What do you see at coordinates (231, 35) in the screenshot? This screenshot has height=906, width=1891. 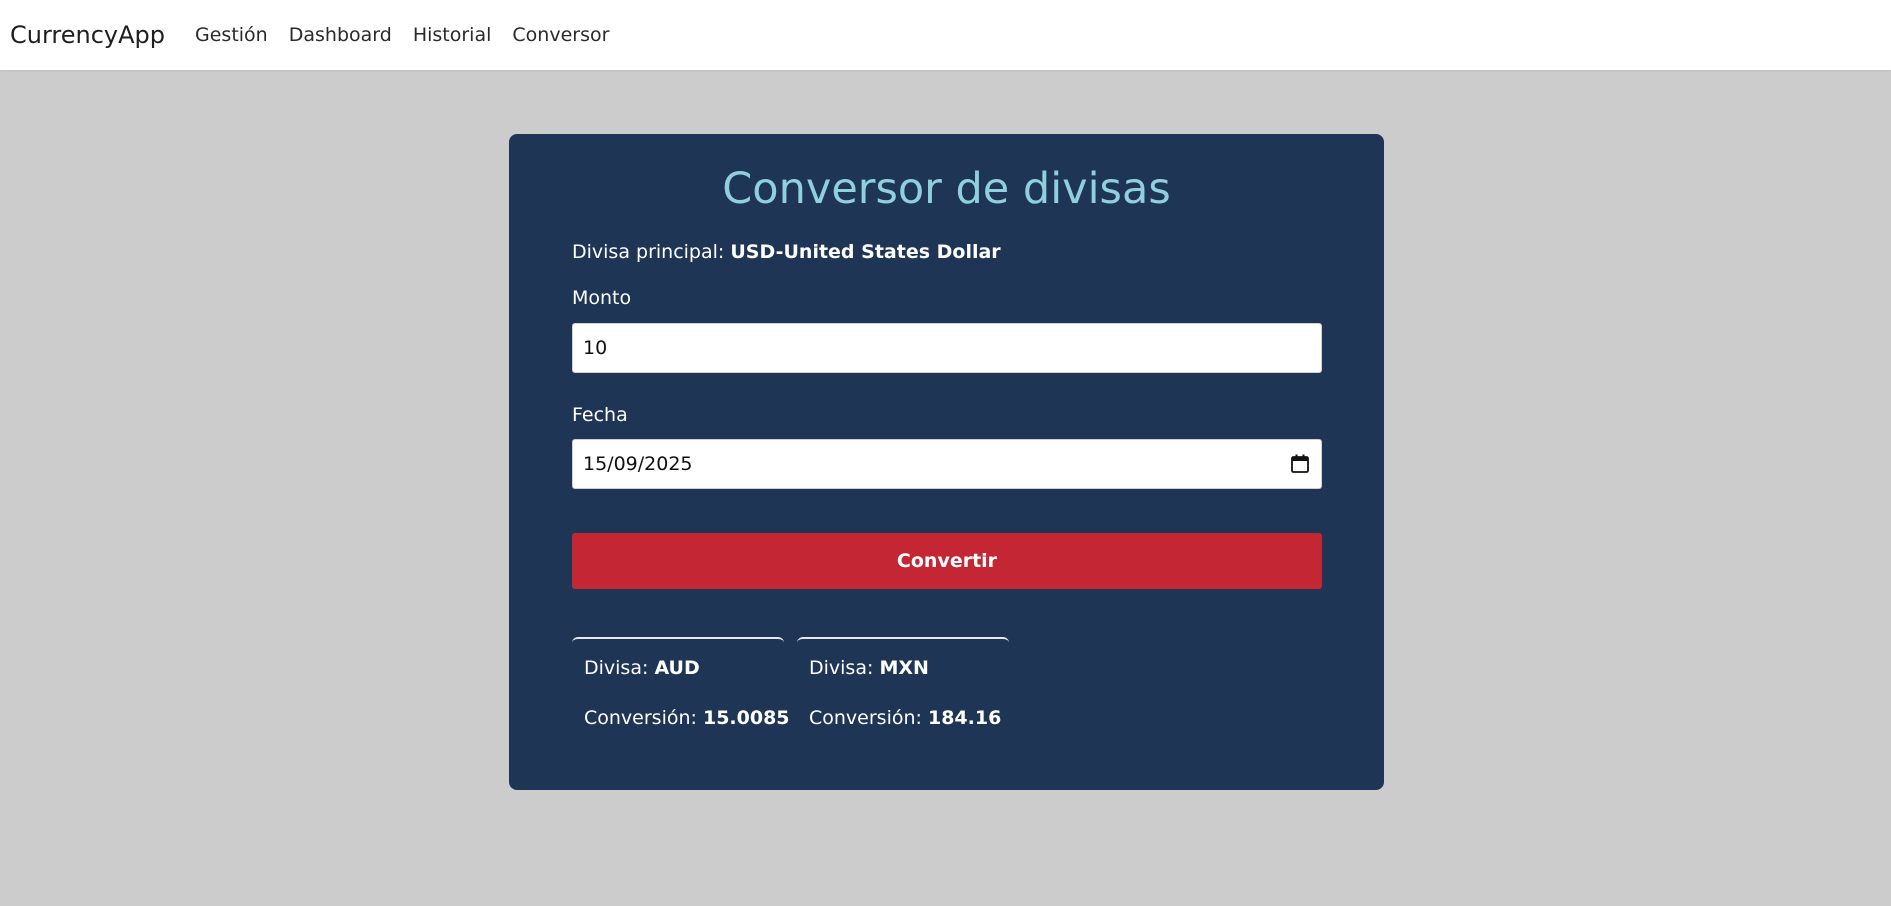 I see `nav-item-gestion: Gestión` at bounding box center [231, 35].